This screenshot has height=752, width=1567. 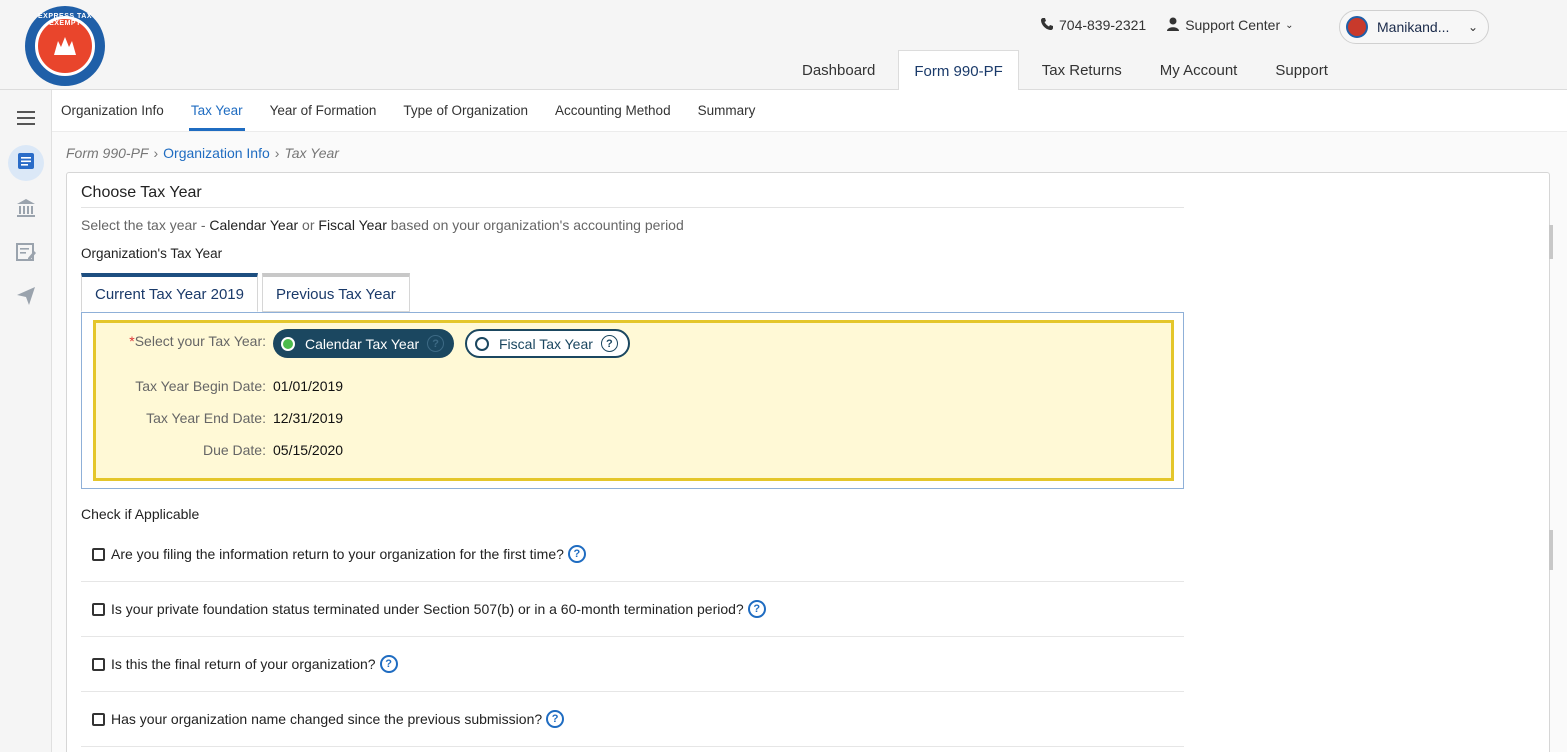 I want to click on send-plane-icon, so click(x=26, y=298).